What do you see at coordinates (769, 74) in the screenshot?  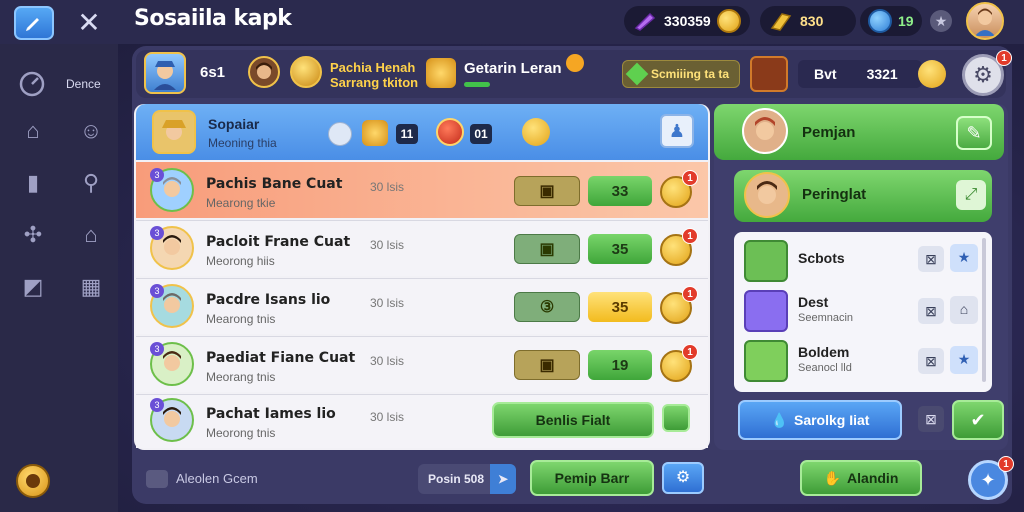 I see `chest-icon` at bounding box center [769, 74].